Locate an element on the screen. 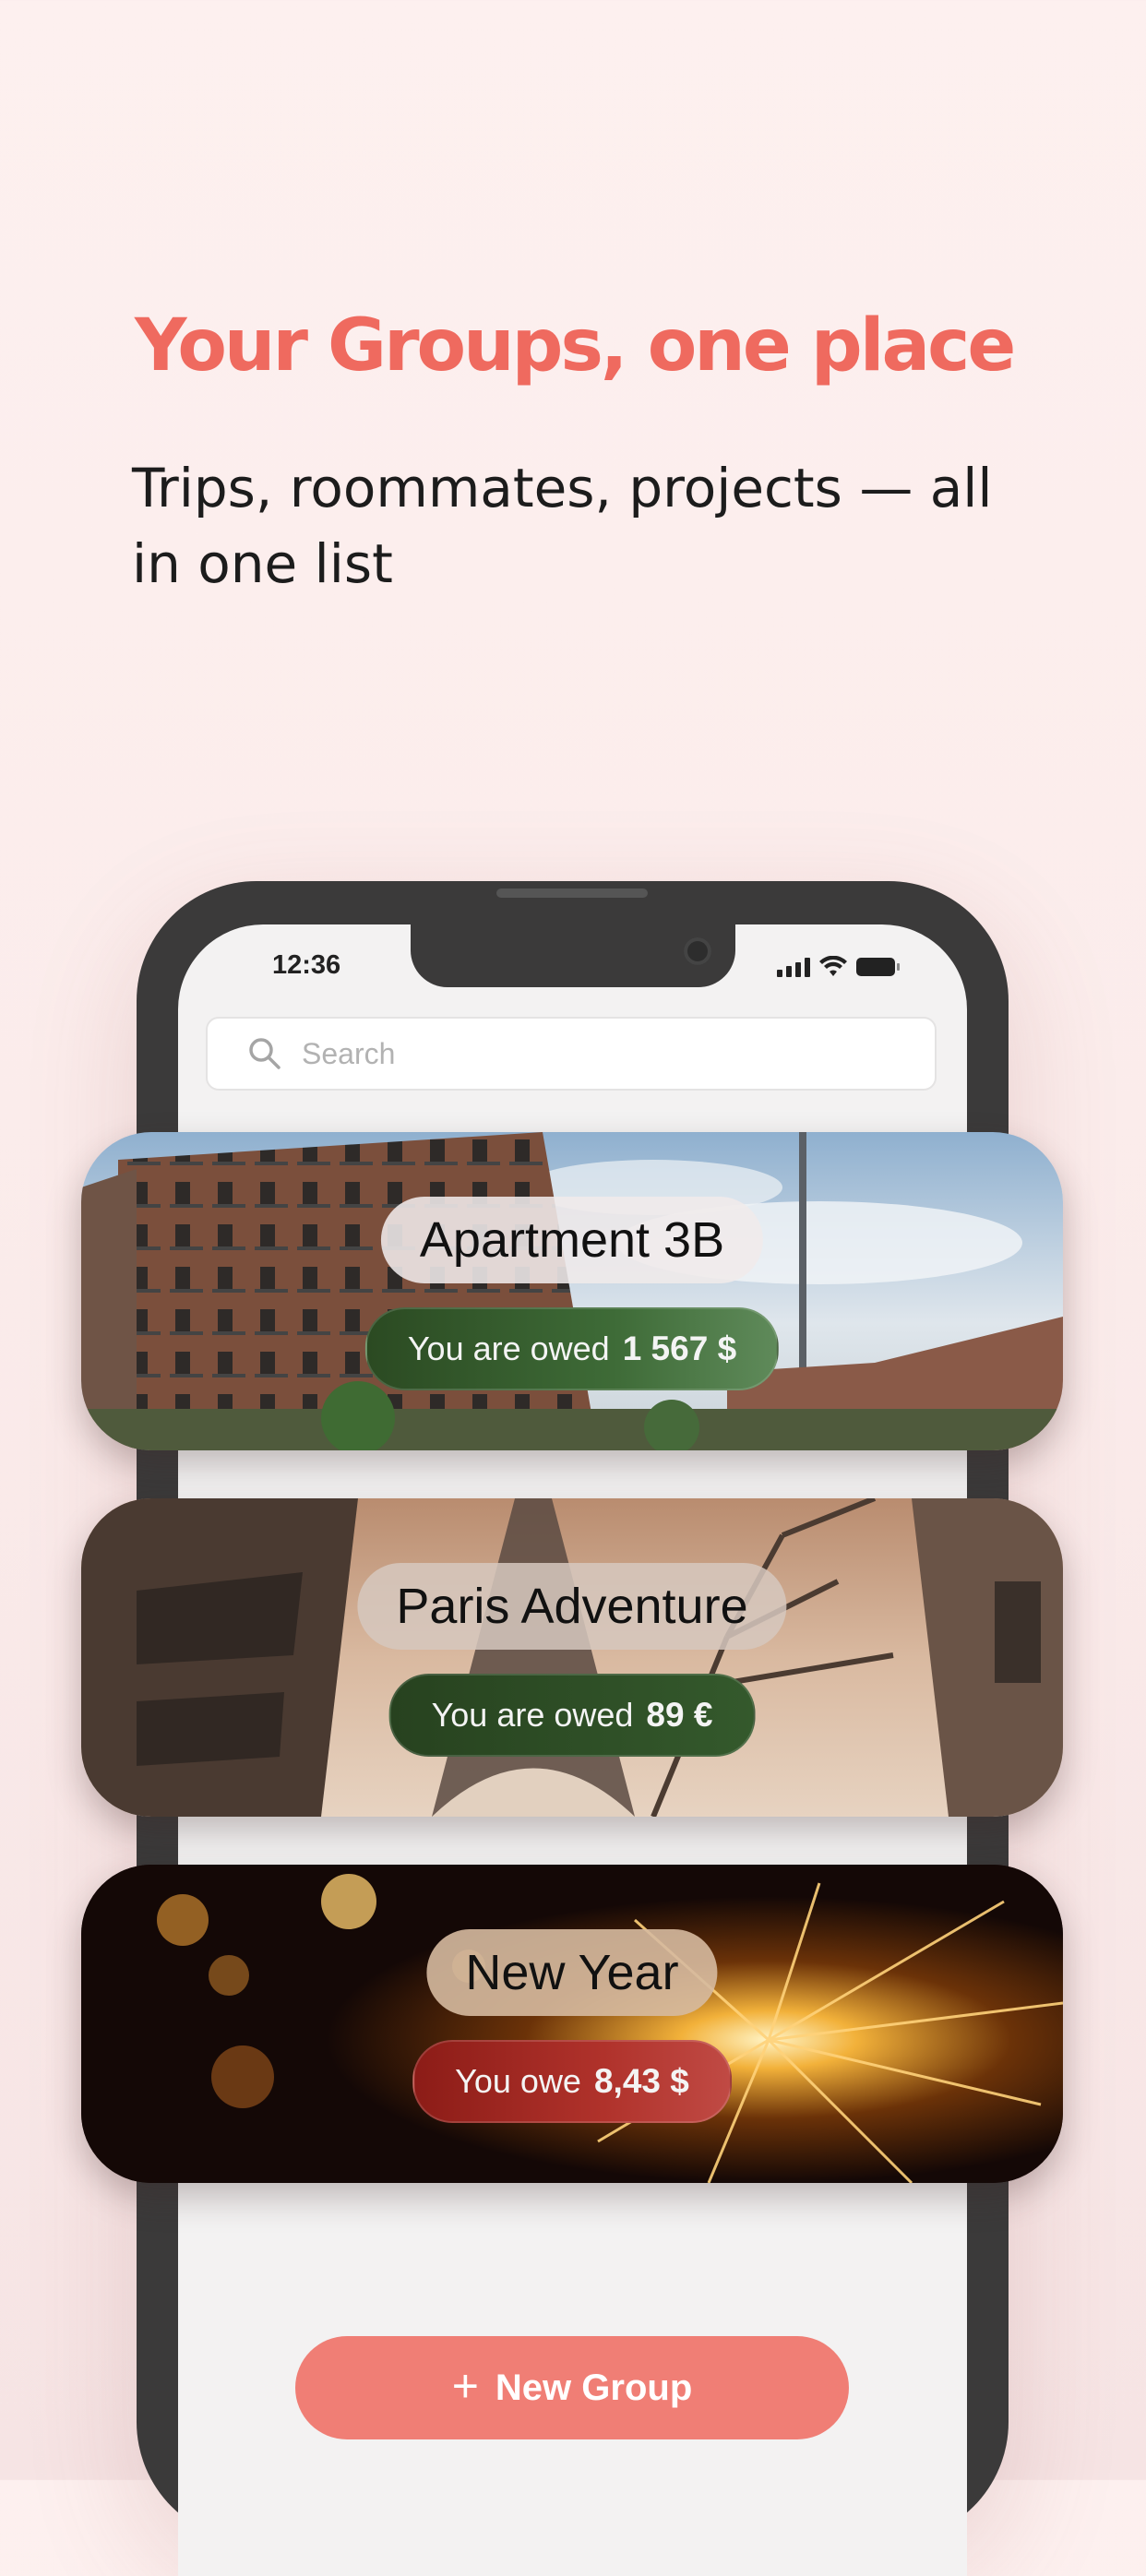 The image size is (1146, 2576). camera-icon is located at coordinates (698, 951).